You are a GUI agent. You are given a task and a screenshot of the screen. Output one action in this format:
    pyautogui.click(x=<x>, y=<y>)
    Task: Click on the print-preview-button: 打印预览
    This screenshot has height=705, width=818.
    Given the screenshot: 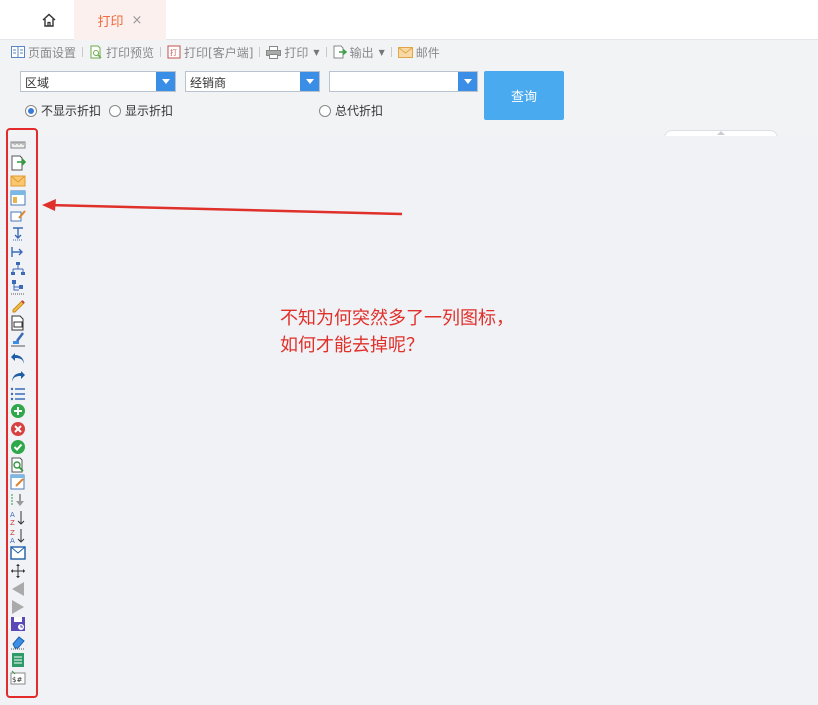 What is the action you would take?
    pyautogui.click(x=121, y=52)
    